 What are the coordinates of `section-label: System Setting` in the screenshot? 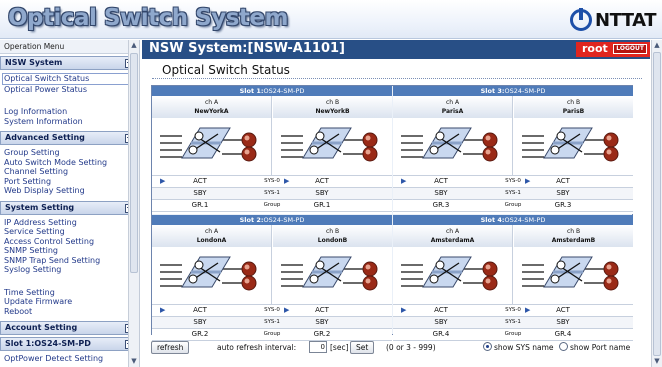 It's located at (40, 207).